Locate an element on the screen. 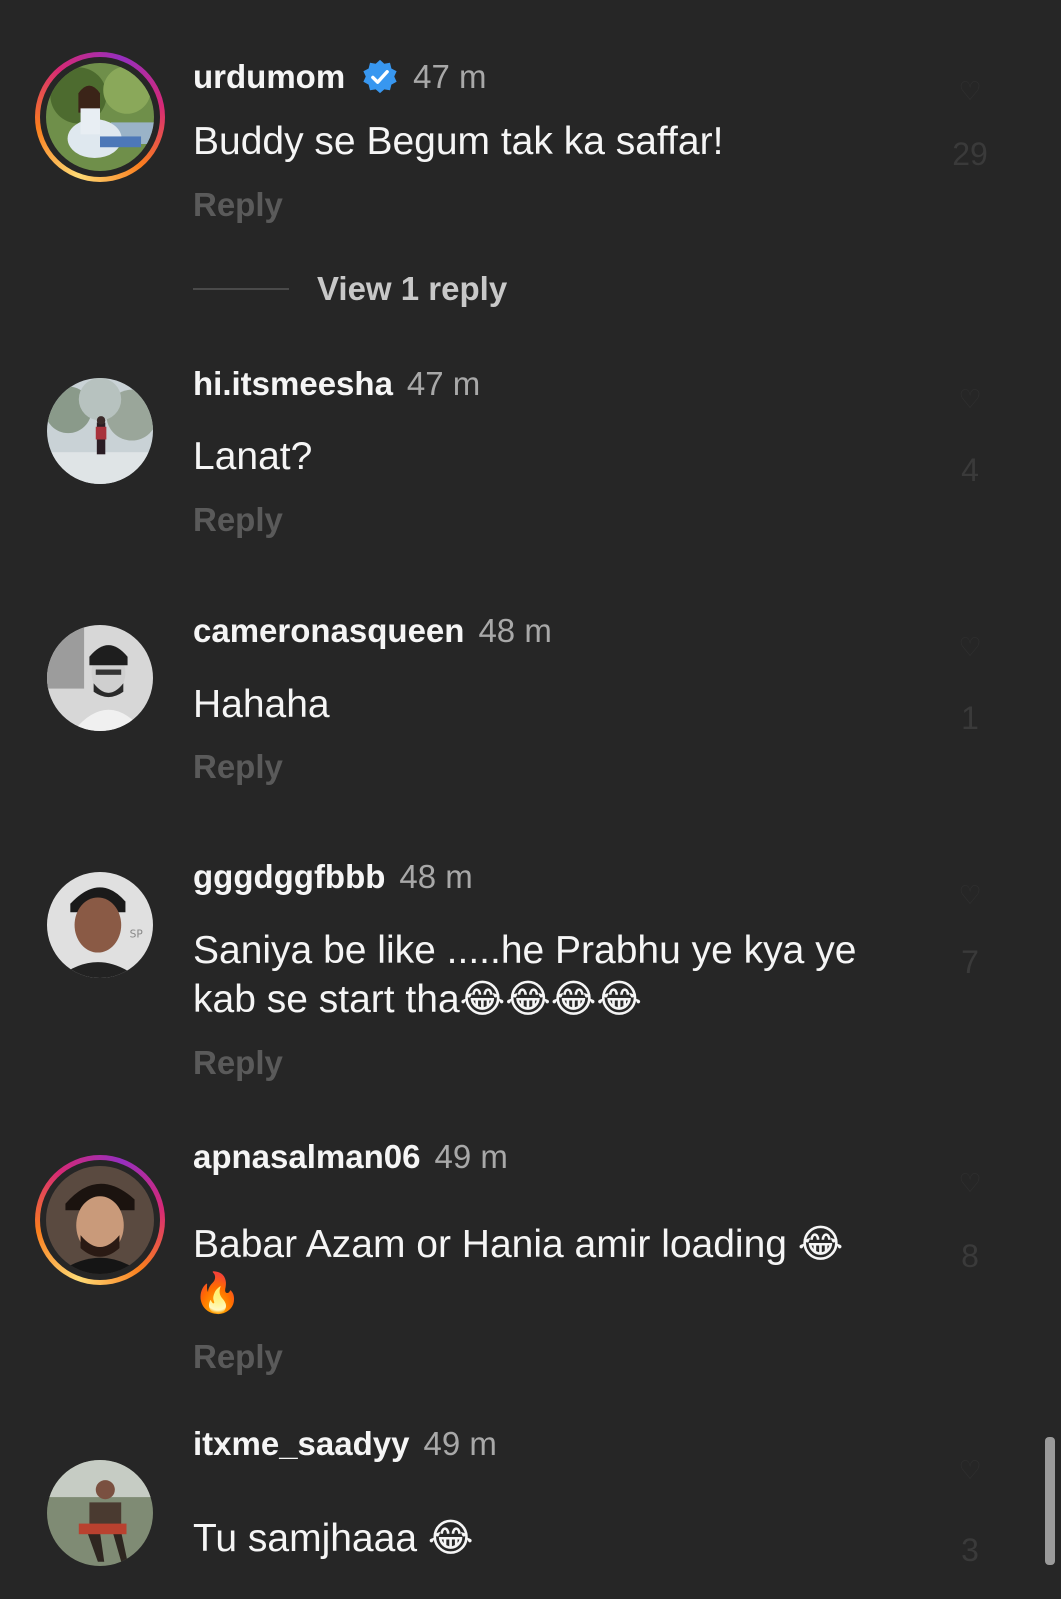 The image size is (1061, 1599). comment-text-line: kab se start tha😂😂😂😂 is located at coordinates (417, 999).